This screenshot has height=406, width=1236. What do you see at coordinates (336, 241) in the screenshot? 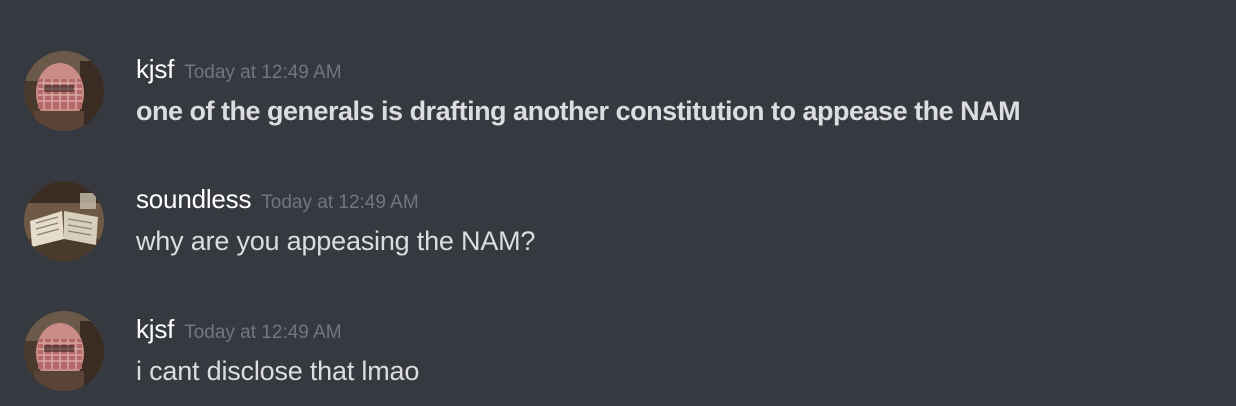
I see `message-text: why are you appeasing the NAM?` at bounding box center [336, 241].